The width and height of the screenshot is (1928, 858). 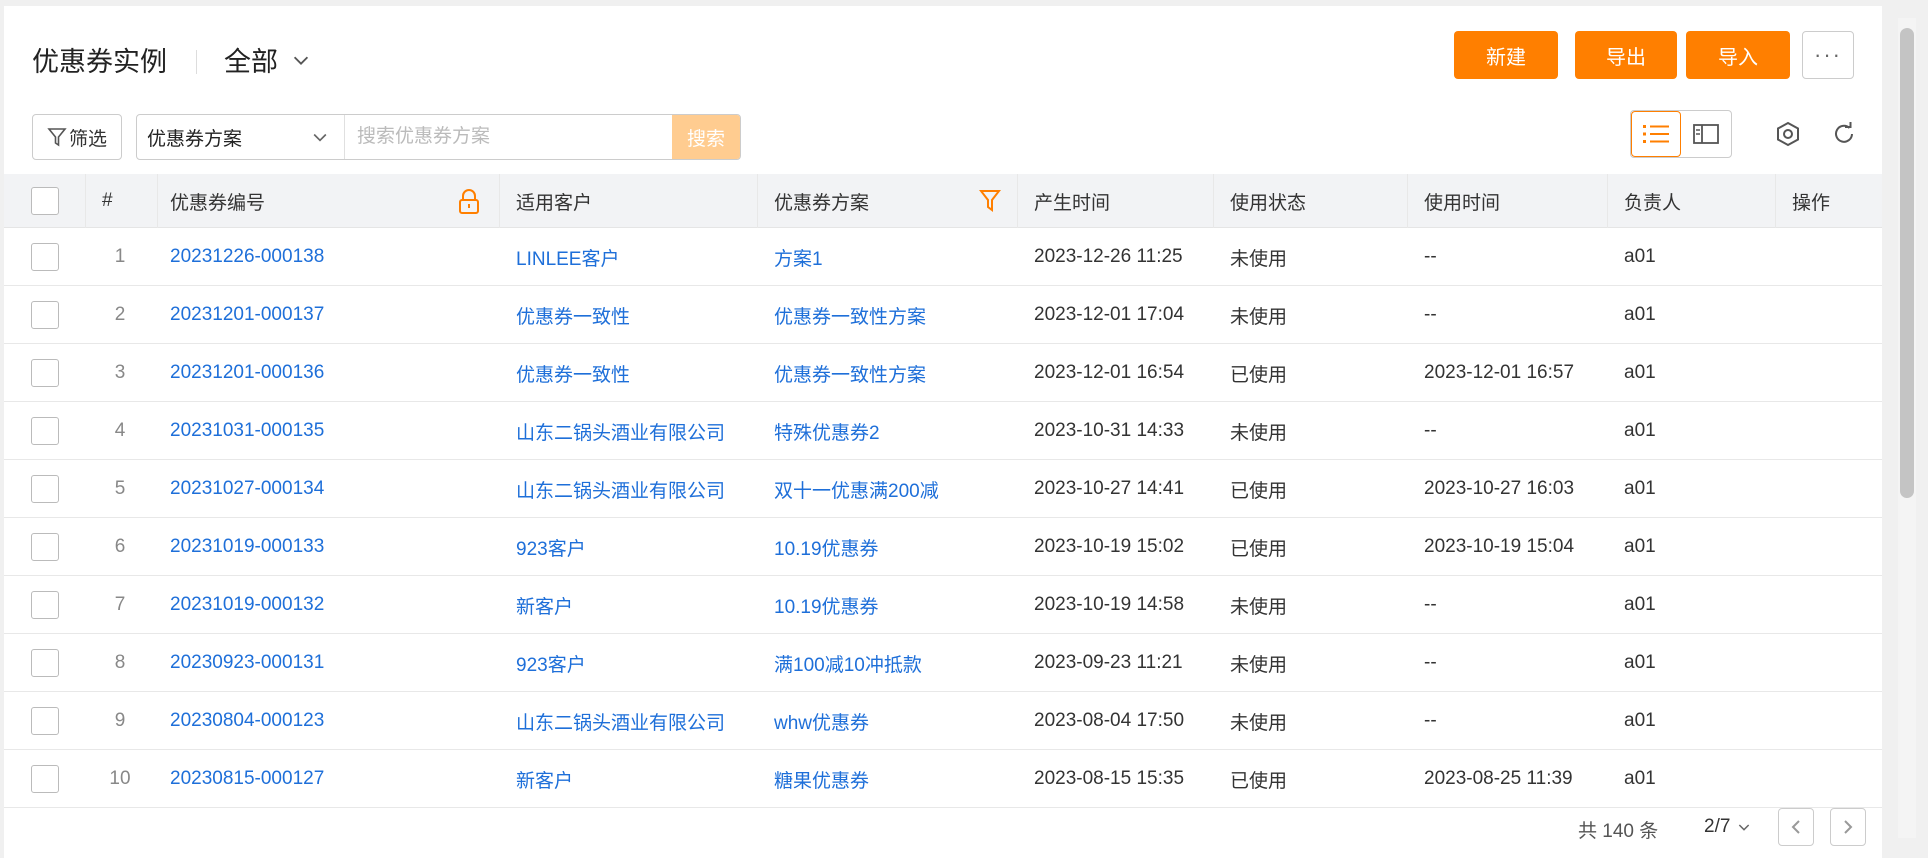 I want to click on cell-used-time: 2023-10-27 16:03, so click(x=1499, y=488).